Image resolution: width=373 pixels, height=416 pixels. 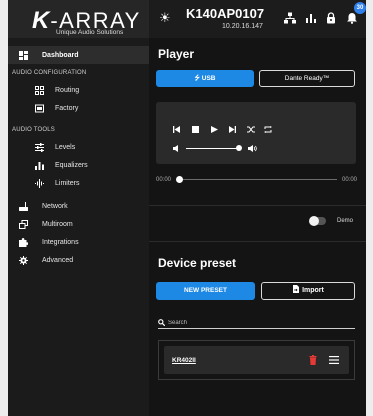 I want to click on sidebar-item-label: Limiters, so click(x=67, y=183).